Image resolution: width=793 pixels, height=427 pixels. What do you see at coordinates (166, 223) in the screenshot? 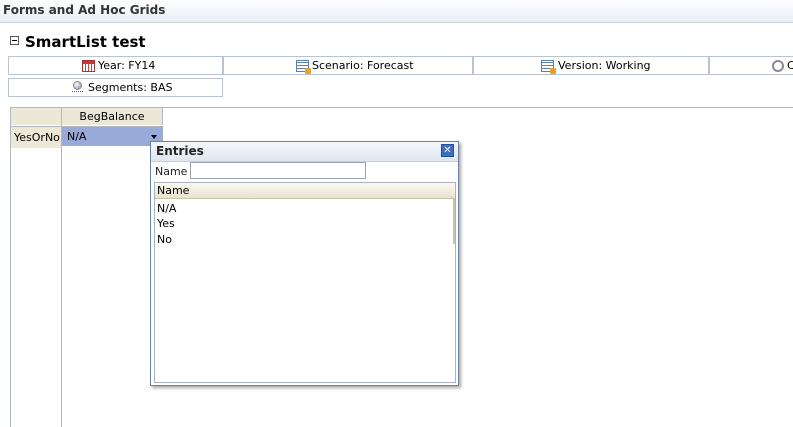
I see `list-item: Yes` at bounding box center [166, 223].